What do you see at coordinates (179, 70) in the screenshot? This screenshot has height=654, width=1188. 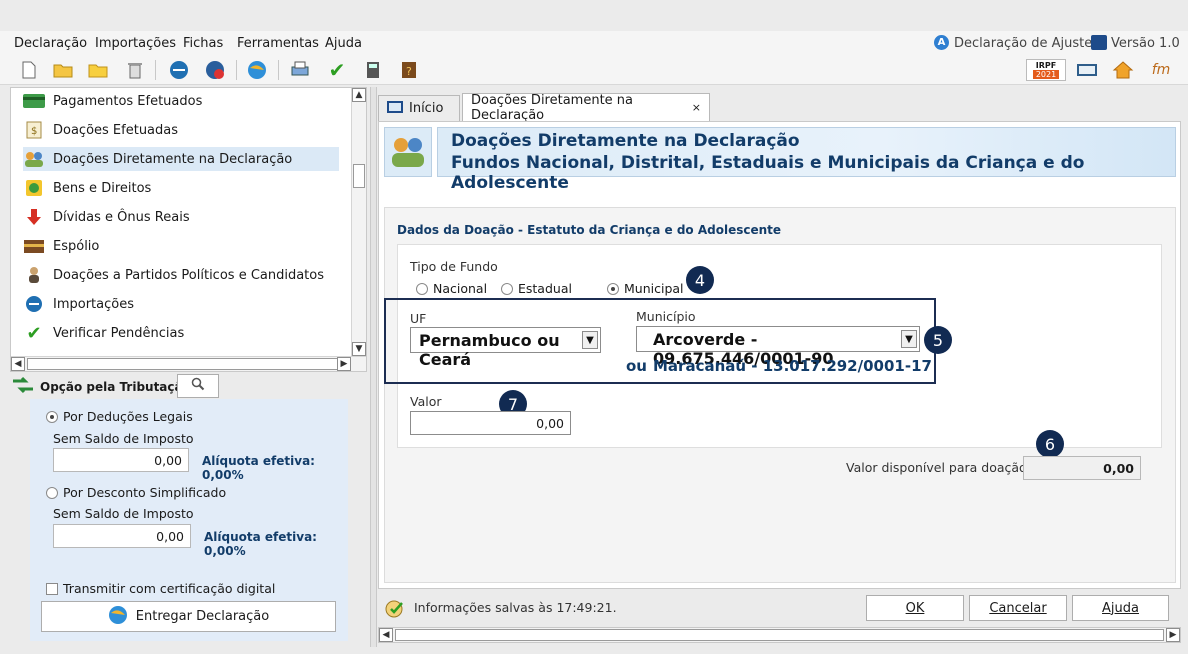 I see `transmit-icon` at bounding box center [179, 70].